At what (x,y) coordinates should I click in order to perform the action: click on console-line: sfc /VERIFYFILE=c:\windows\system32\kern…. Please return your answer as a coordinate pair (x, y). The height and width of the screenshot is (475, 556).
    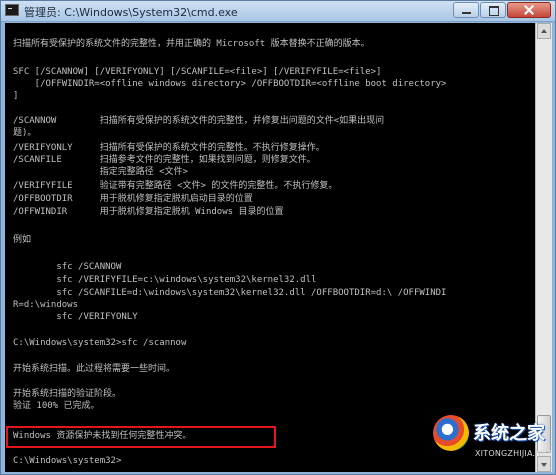
    Looking at the image, I should click on (165, 280).